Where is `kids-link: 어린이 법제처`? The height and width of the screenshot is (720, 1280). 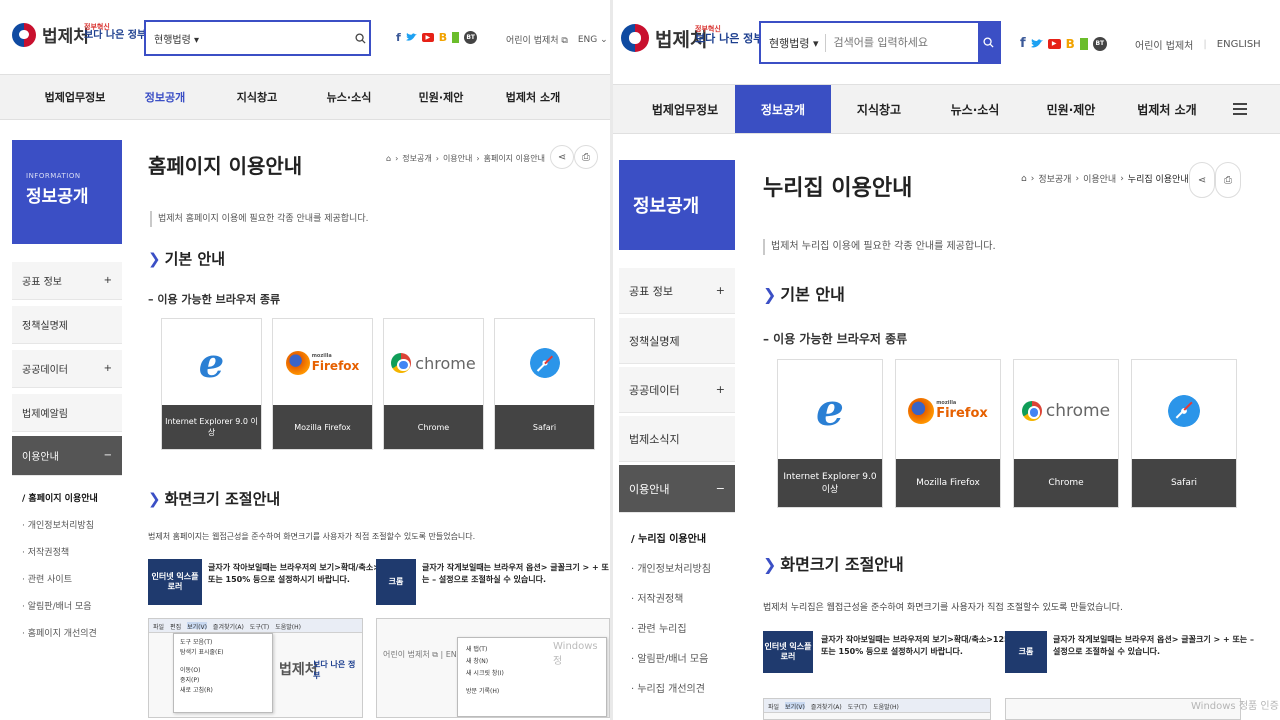 kids-link: 어린이 법제처 is located at coordinates (1164, 44).